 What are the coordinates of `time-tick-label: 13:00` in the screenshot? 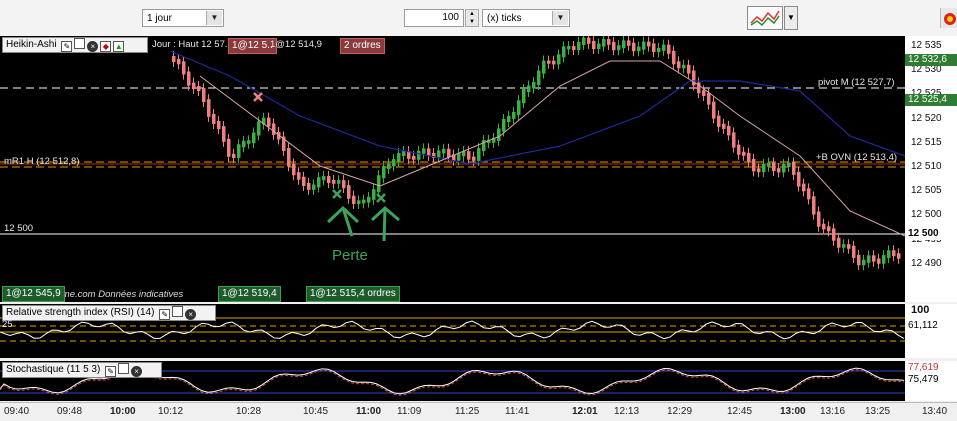 It's located at (793, 411).